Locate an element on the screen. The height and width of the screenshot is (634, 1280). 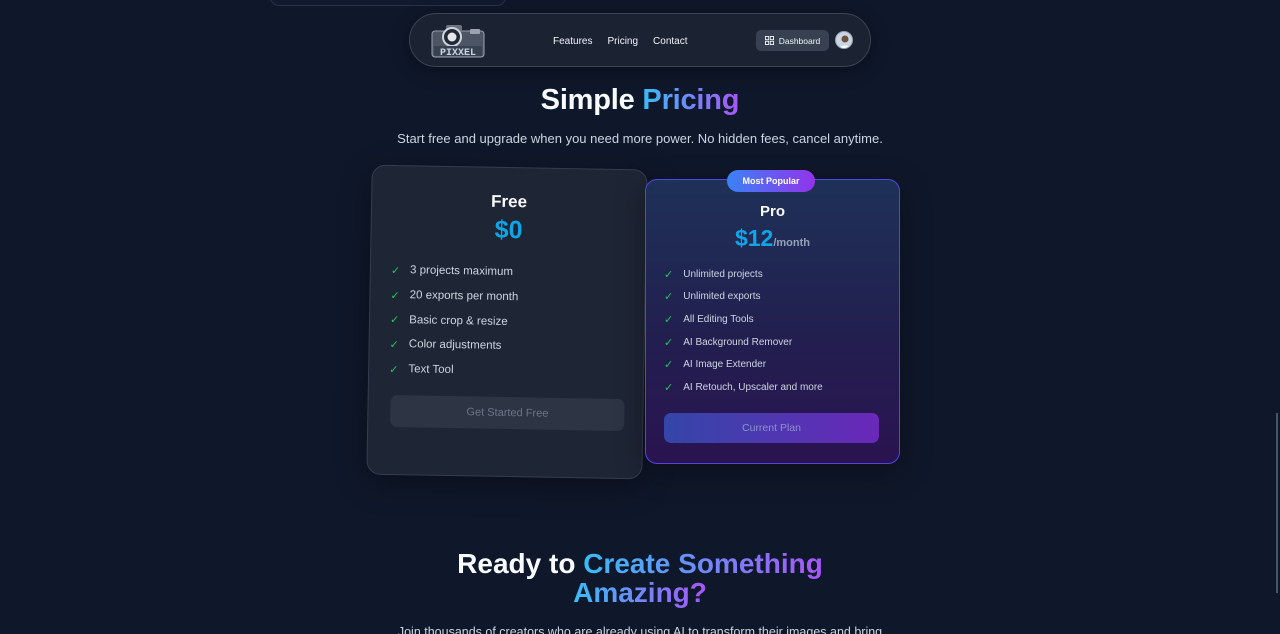
camera-logo-icon: PIXXEL is located at coordinates (458, 42).